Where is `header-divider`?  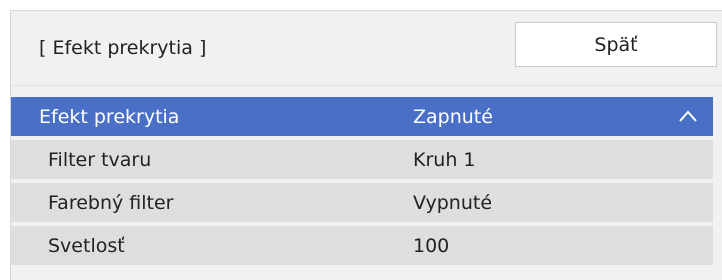
header-divider is located at coordinates (366, 85).